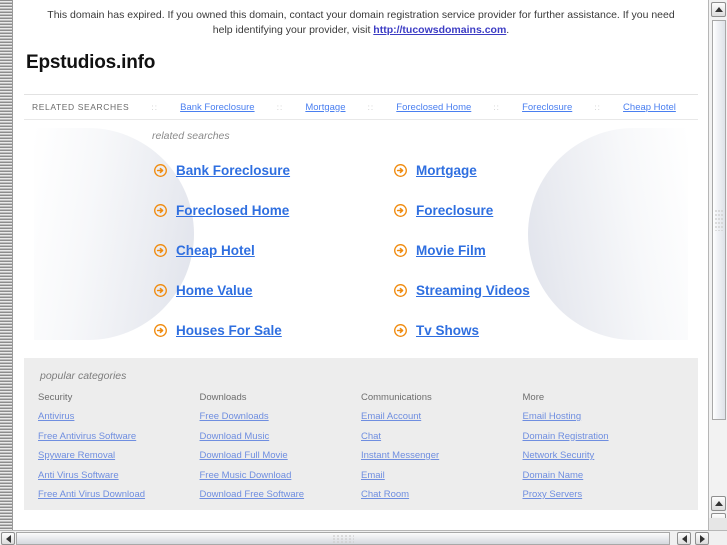 Image resolution: width=727 pixels, height=545 pixels. What do you see at coordinates (119, 475) in the screenshot?
I see `category-link: Anti Virus Software` at bounding box center [119, 475].